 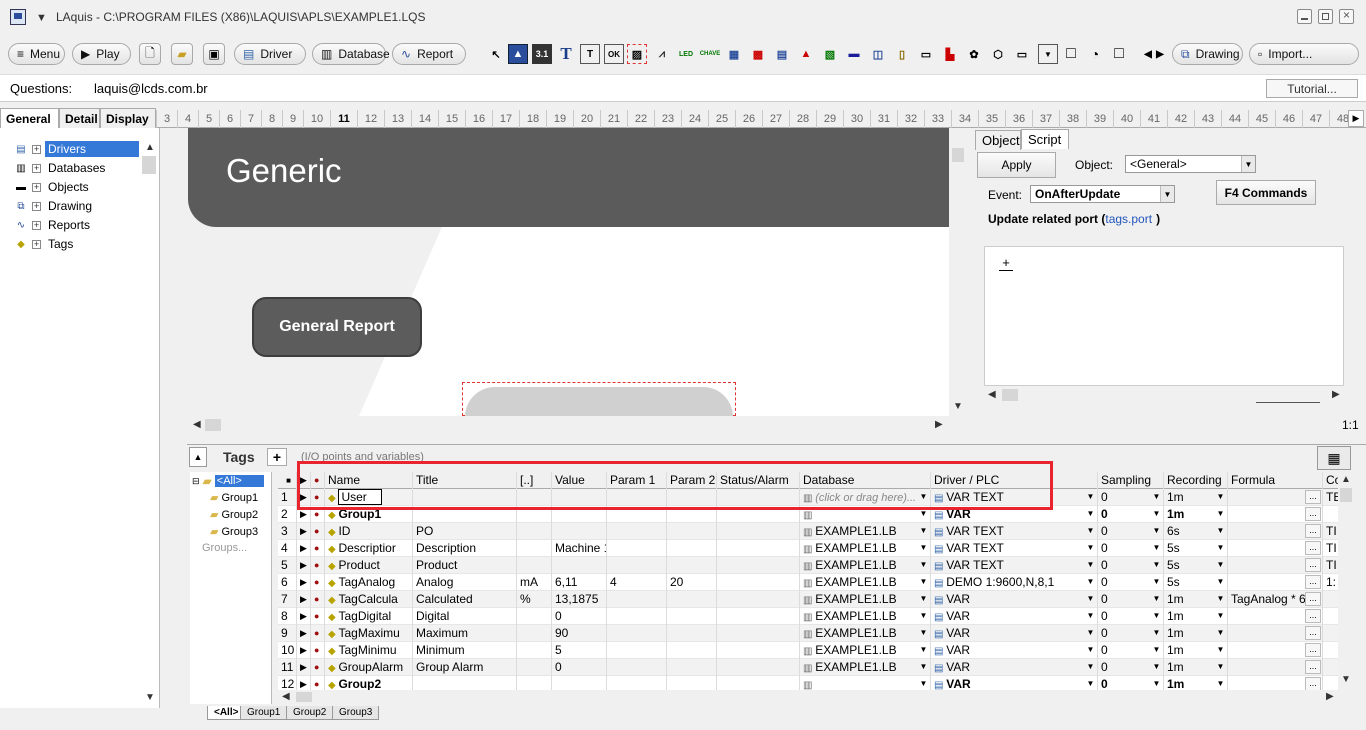 I want to click on clock-tool-icon: ✿, so click(x=974, y=54).